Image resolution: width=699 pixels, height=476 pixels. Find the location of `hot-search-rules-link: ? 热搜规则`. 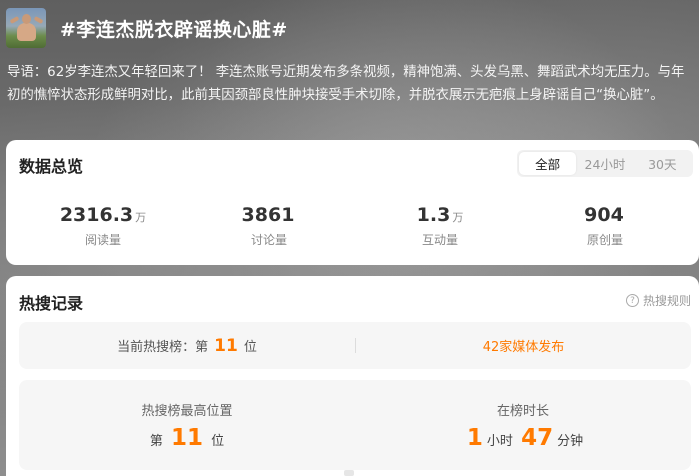

hot-search-rules-link: ? 热搜规则 is located at coordinates (658, 300).